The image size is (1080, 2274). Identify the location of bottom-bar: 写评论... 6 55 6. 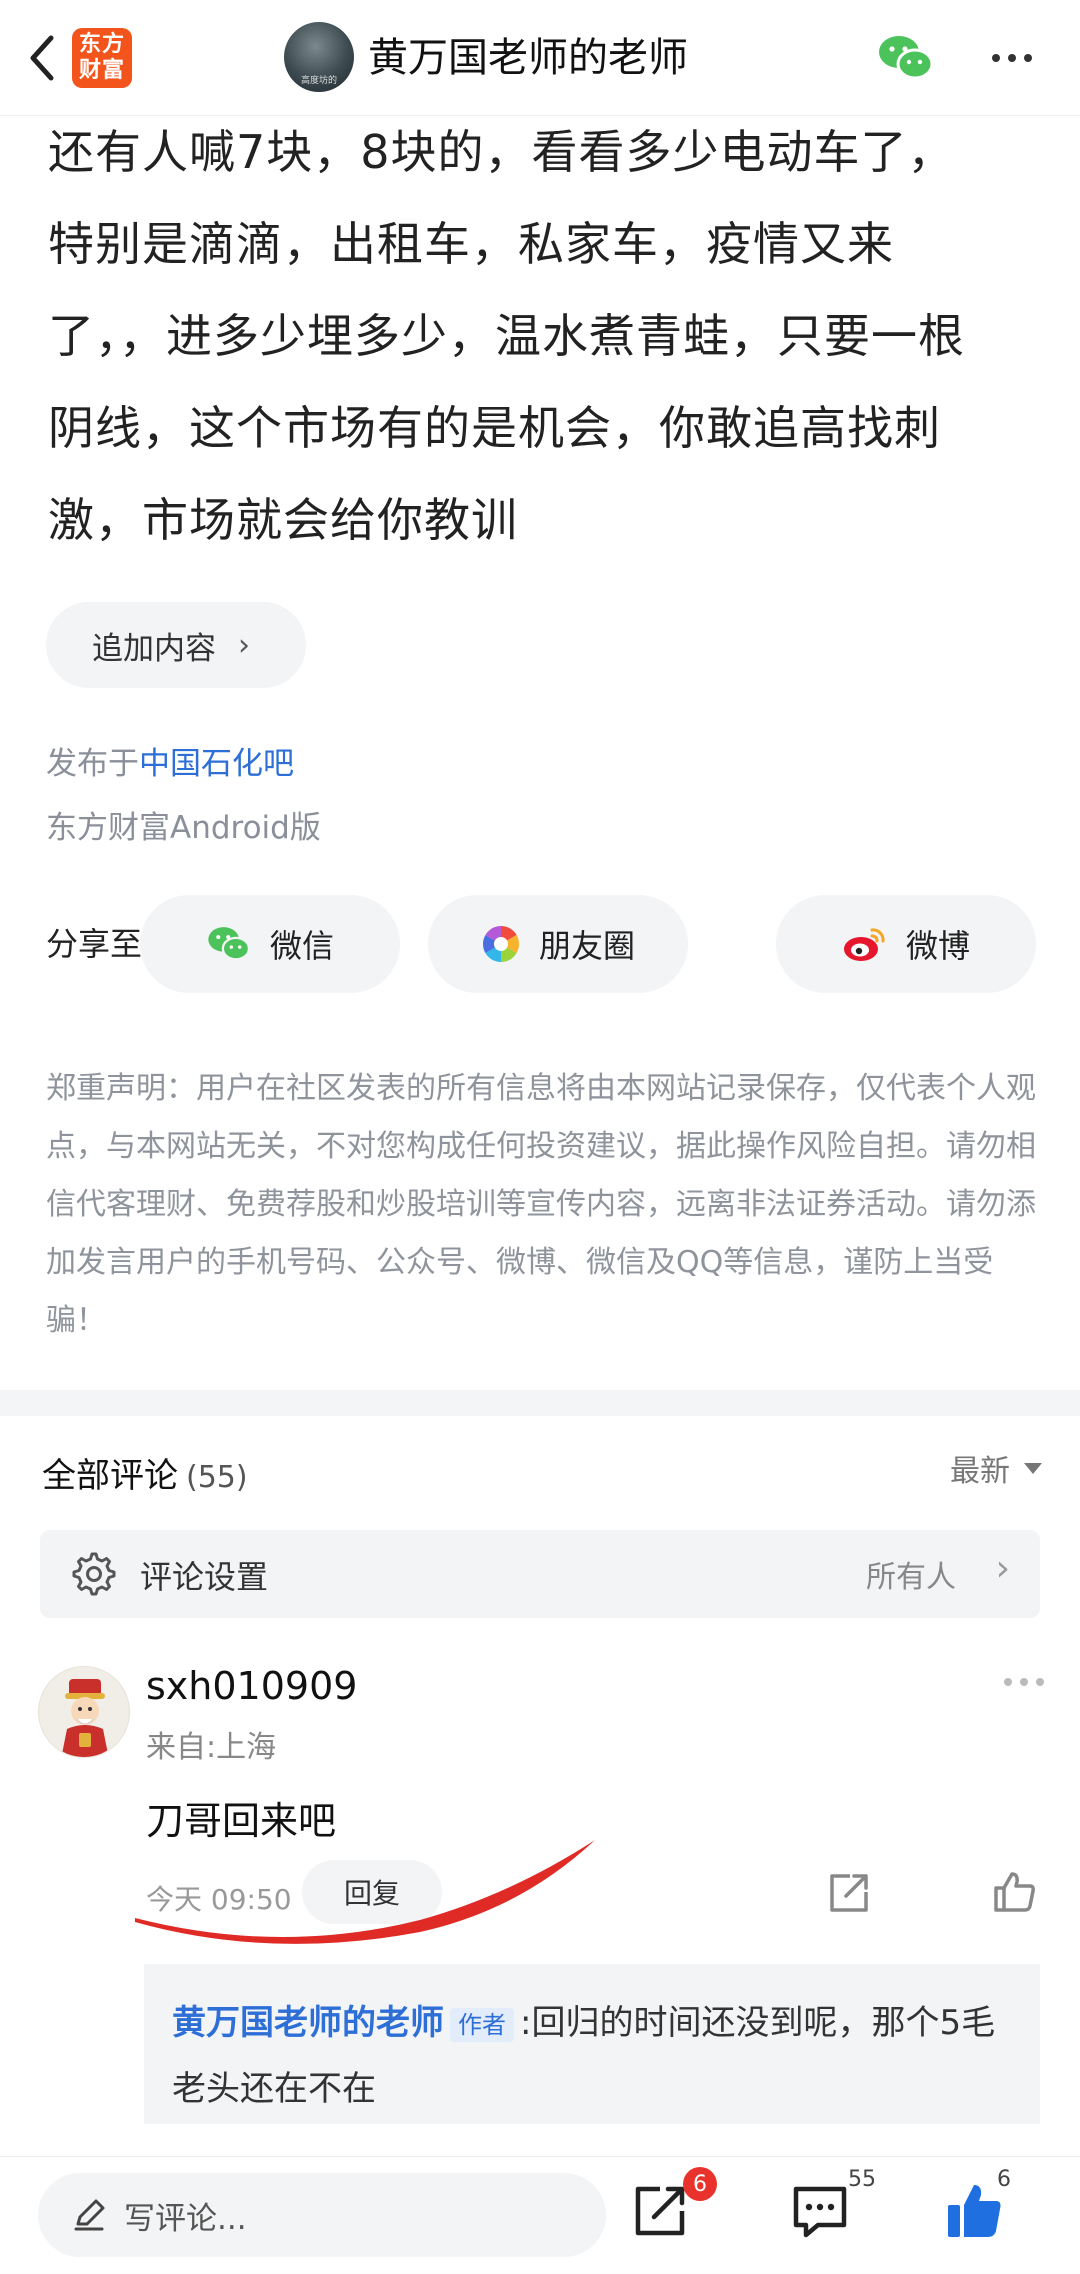
(540, 2215).